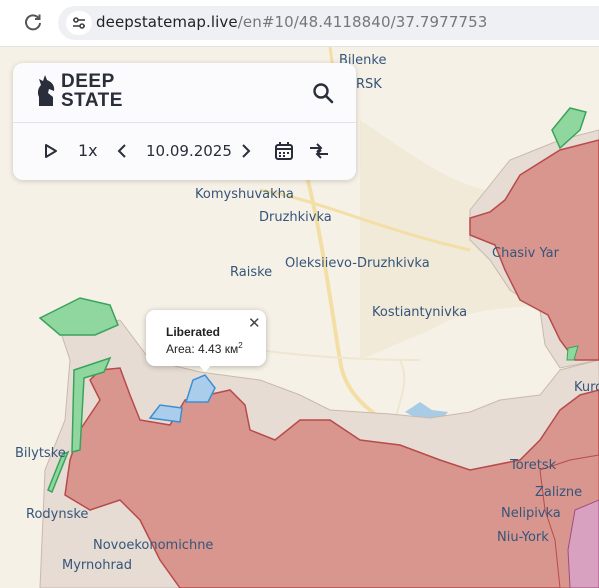 This screenshot has width=599, height=588. Describe the element at coordinates (240, 345) in the screenshot. I see `popup-area-sup: 2` at that location.